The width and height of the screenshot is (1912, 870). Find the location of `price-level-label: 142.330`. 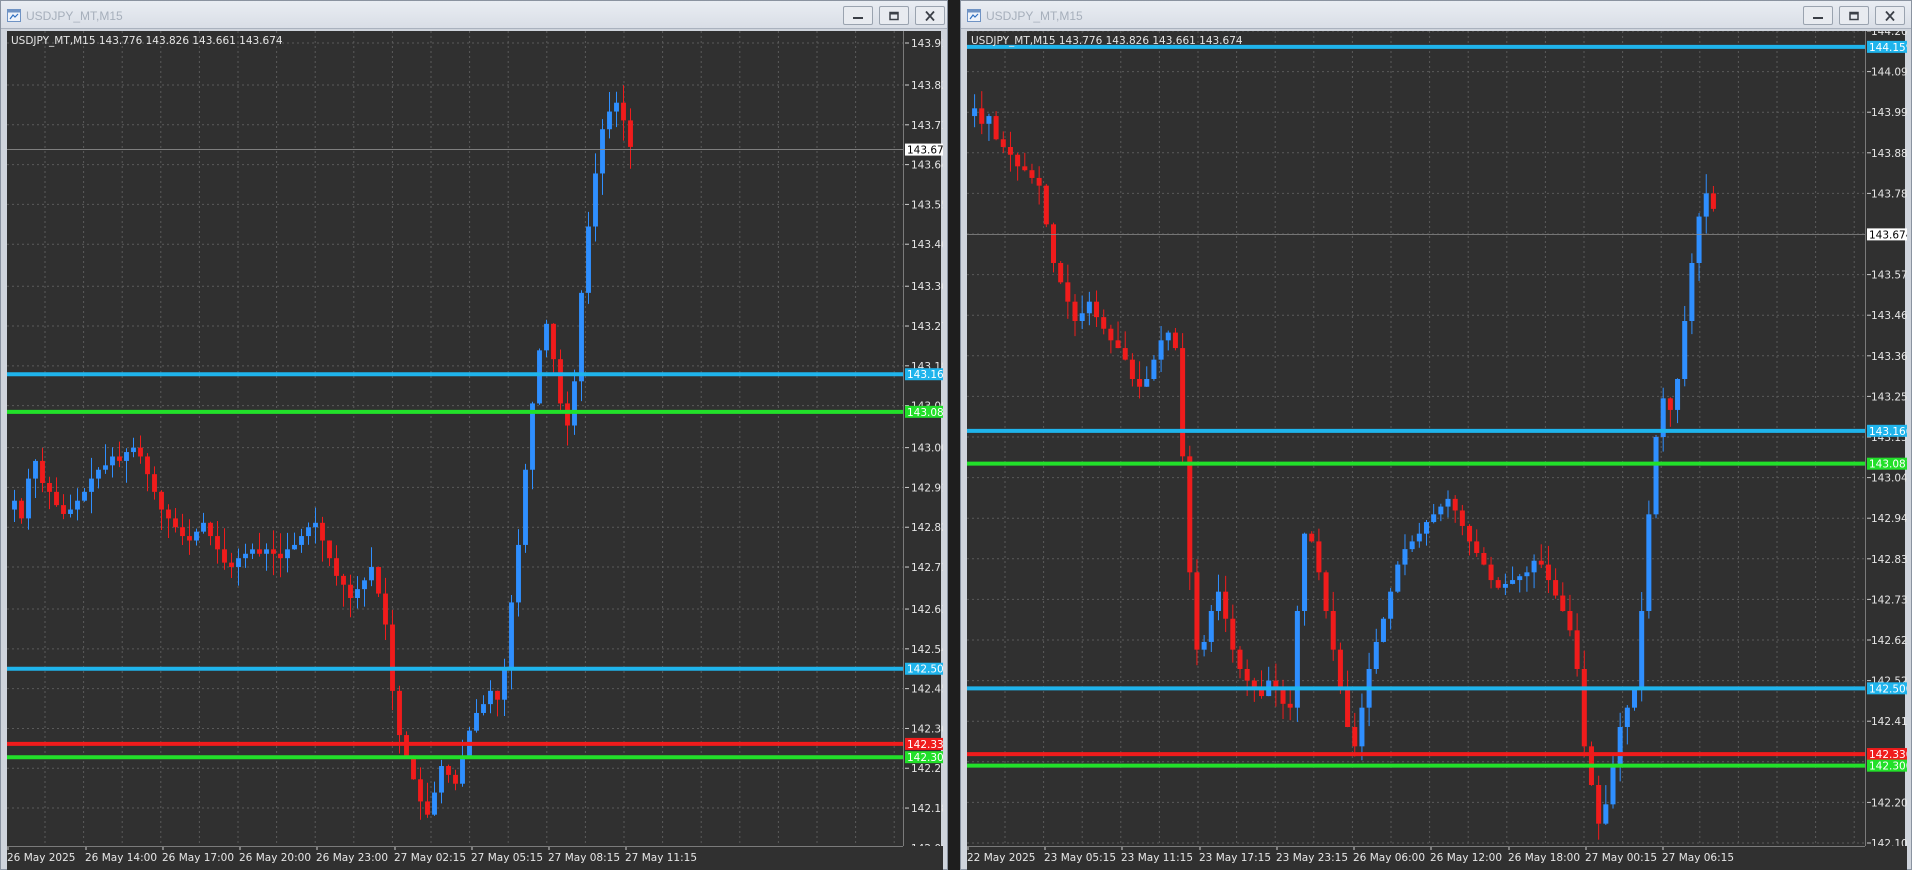

price-level-label: 142.330 is located at coordinates (1888, 755).